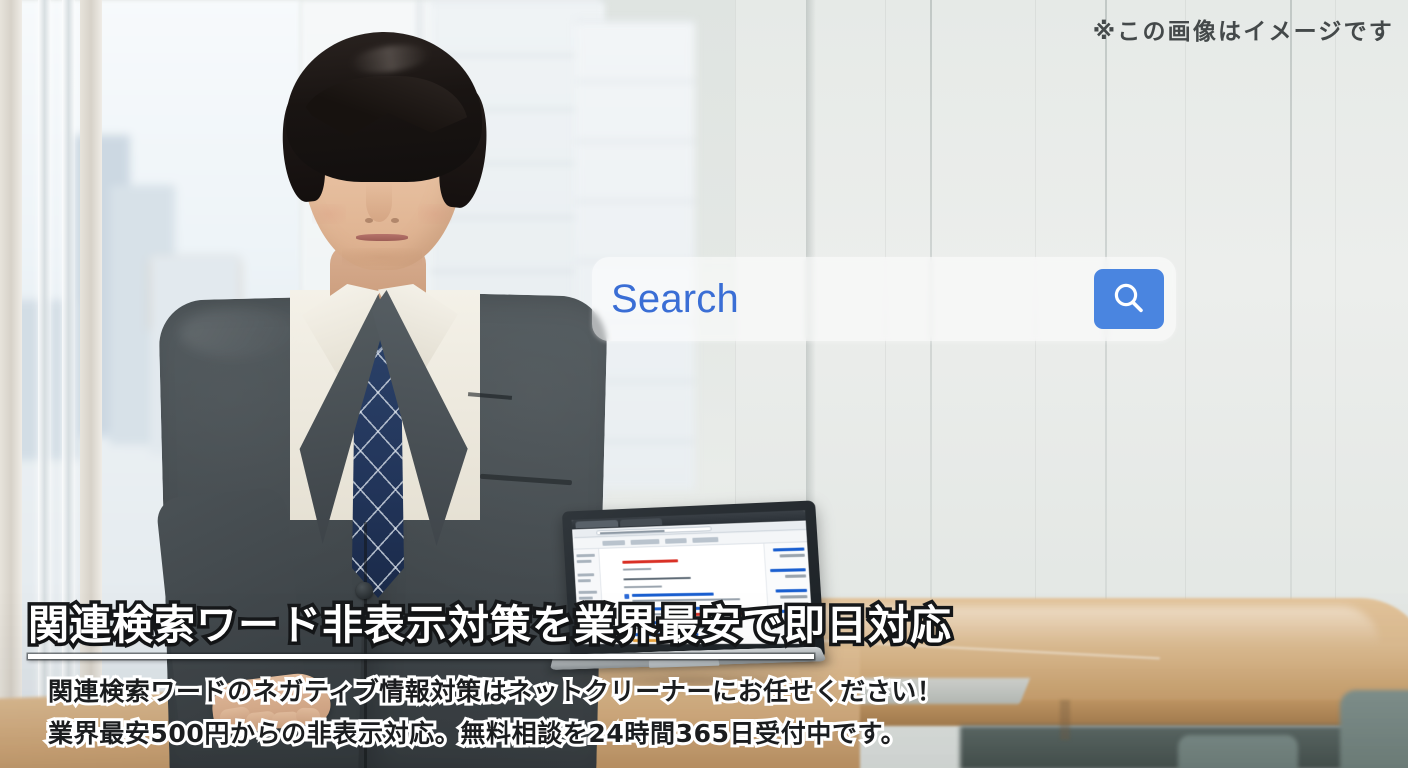  I want to click on nose, so click(379, 202).